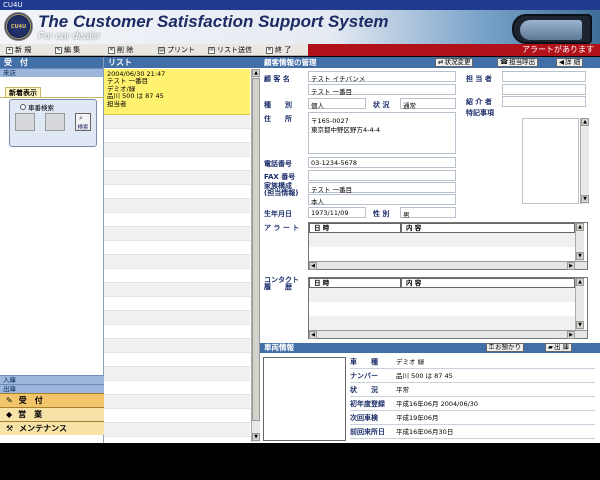 Image resolution: width=600 pixels, height=480 pixels. What do you see at coordinates (300, 5) in the screenshot?
I see `window-title: CU4U` at bounding box center [300, 5].